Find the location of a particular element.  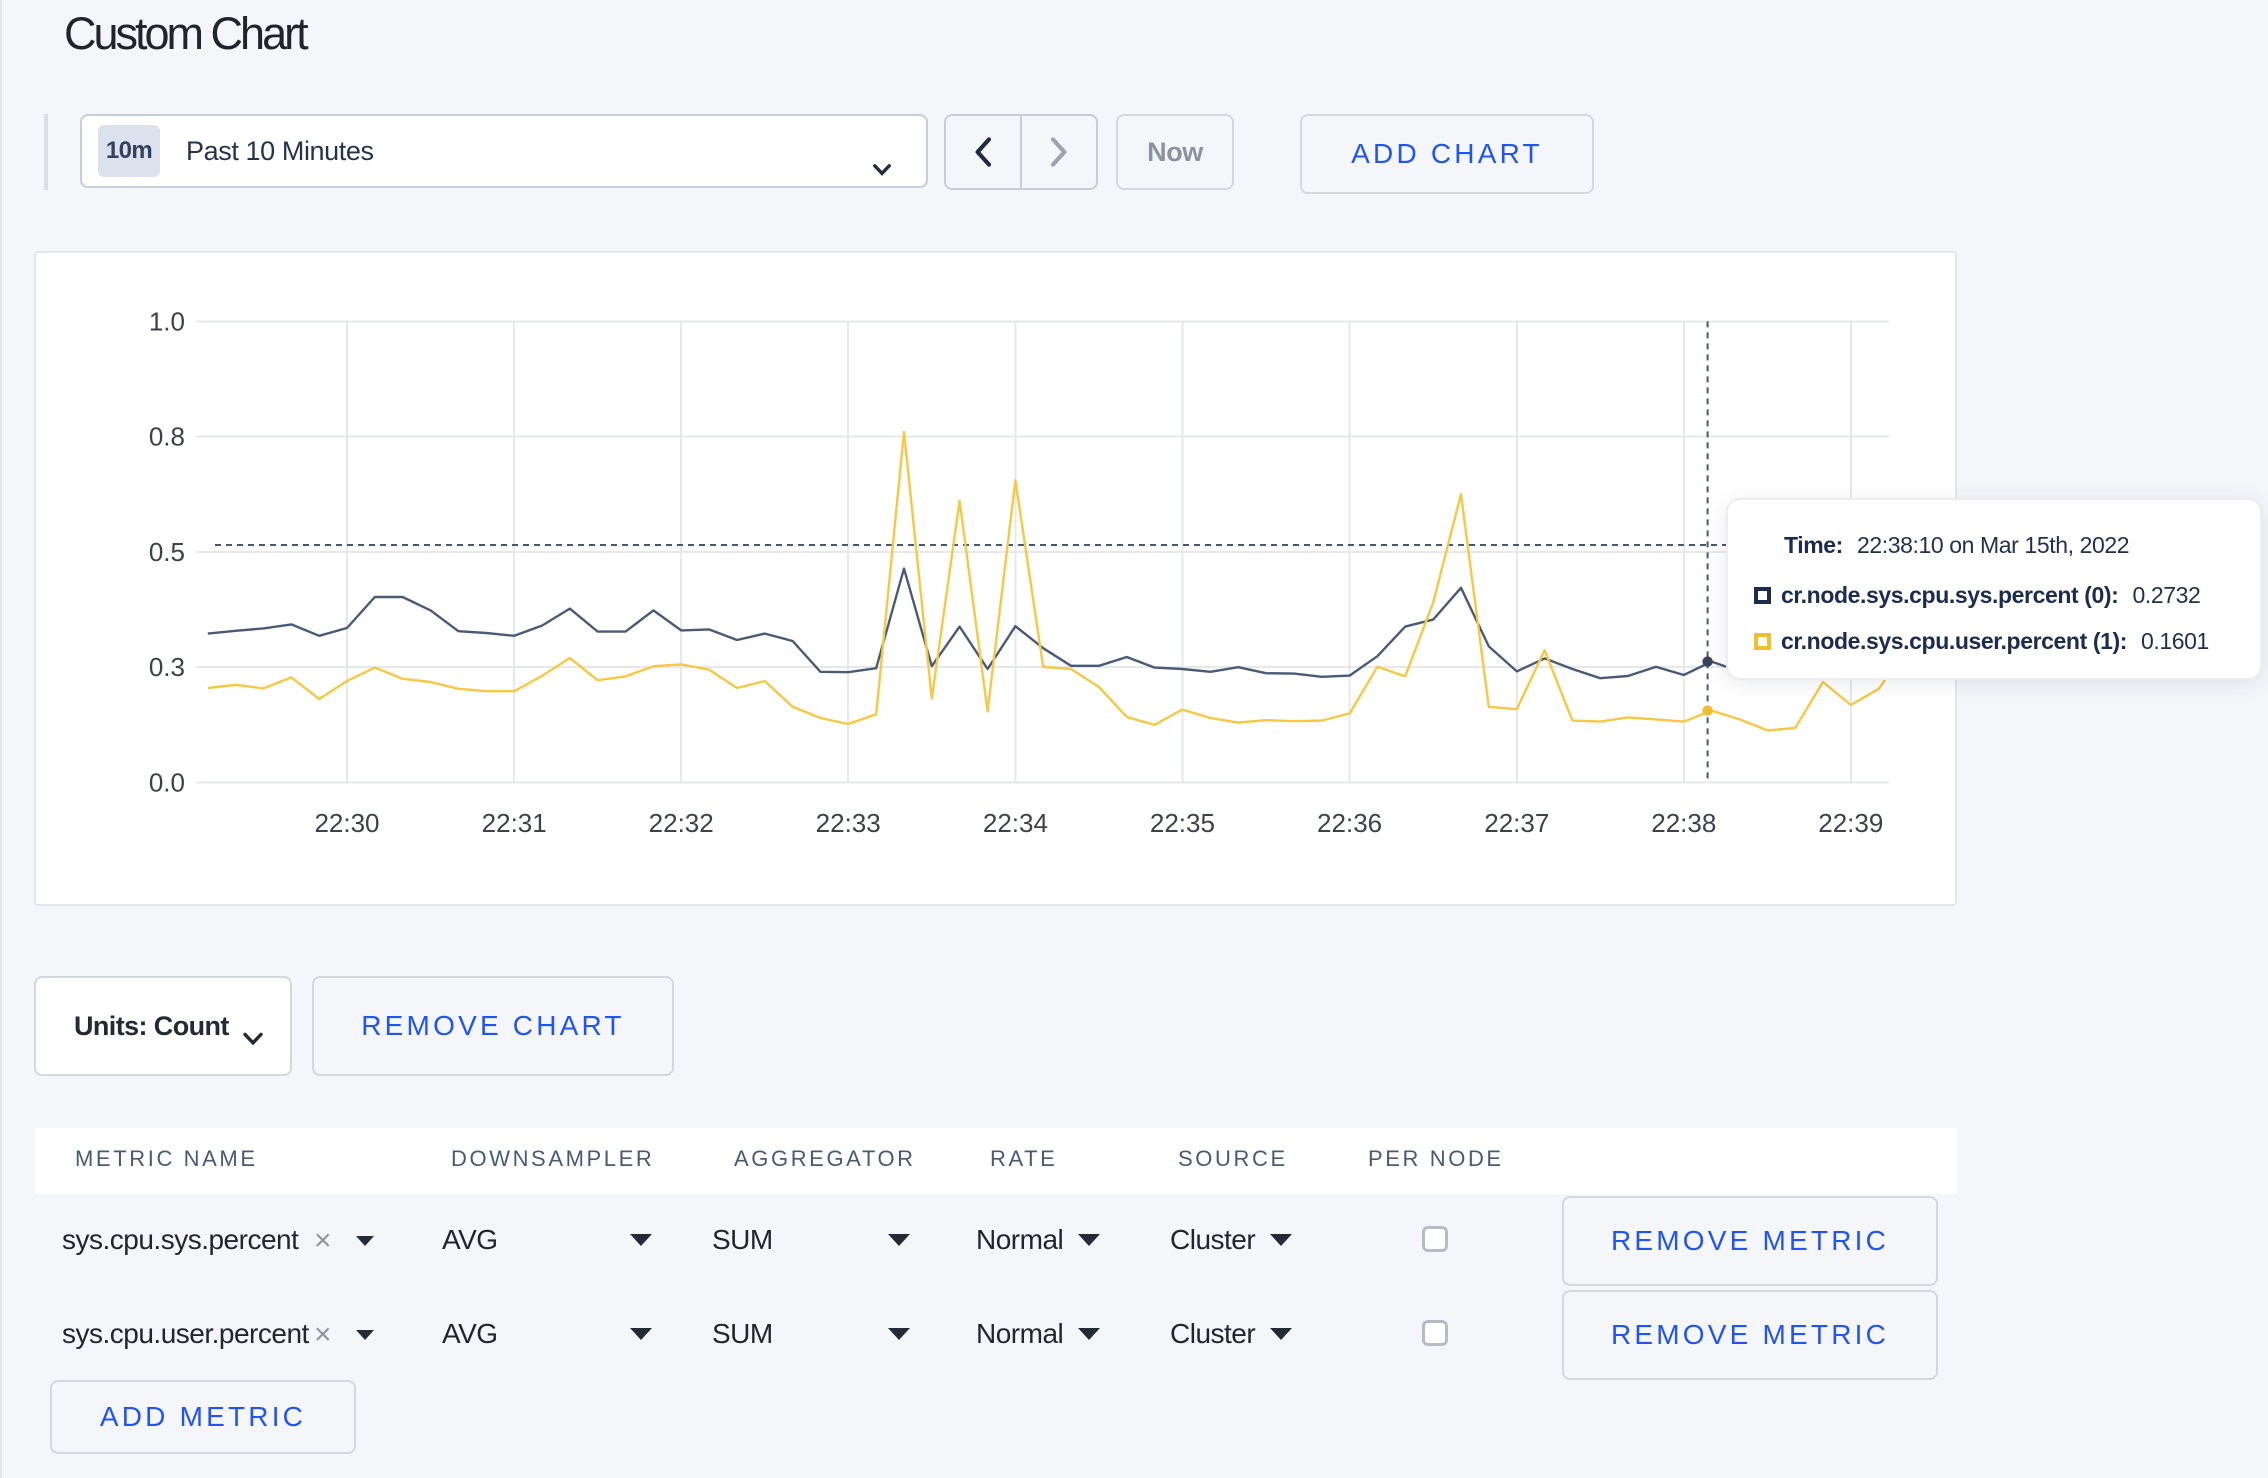

svg-text: 22:35 is located at coordinates (1182, 823).